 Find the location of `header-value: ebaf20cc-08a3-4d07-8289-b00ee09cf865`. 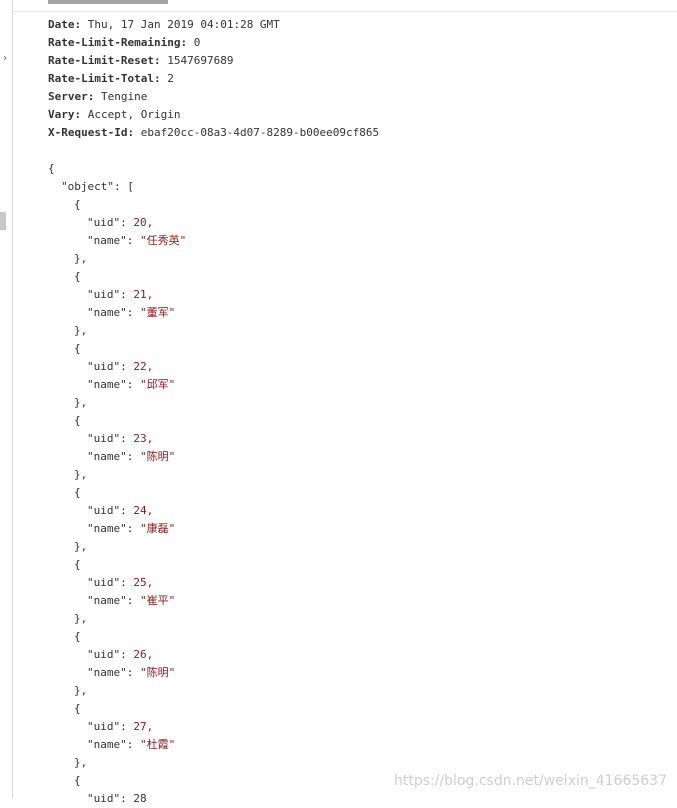

header-value: ebaf20cc-08a3-4d07-8289-b00ee09cf865 is located at coordinates (260, 132).